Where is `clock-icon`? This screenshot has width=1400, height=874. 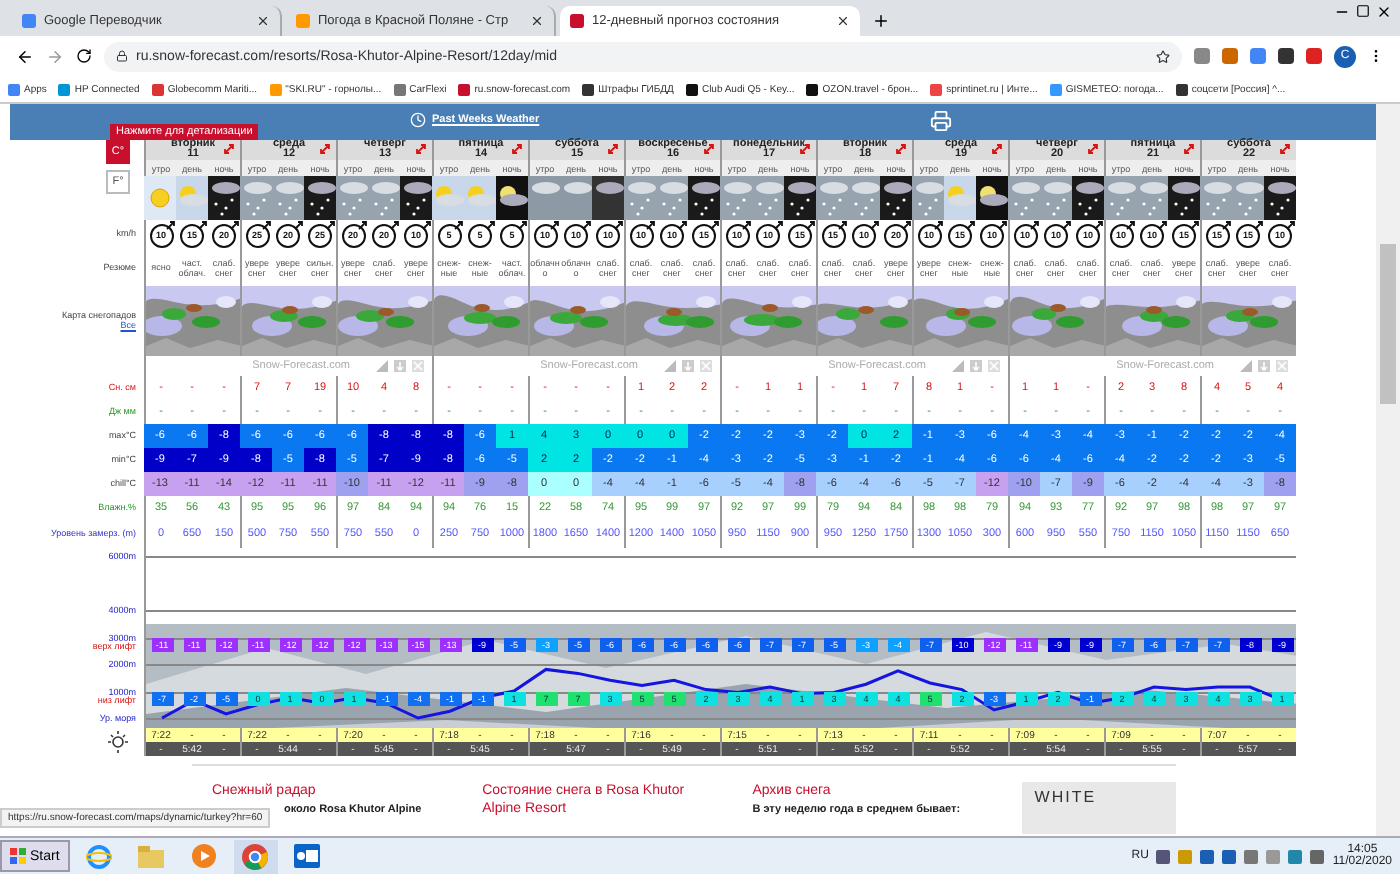 clock-icon is located at coordinates (418, 120).